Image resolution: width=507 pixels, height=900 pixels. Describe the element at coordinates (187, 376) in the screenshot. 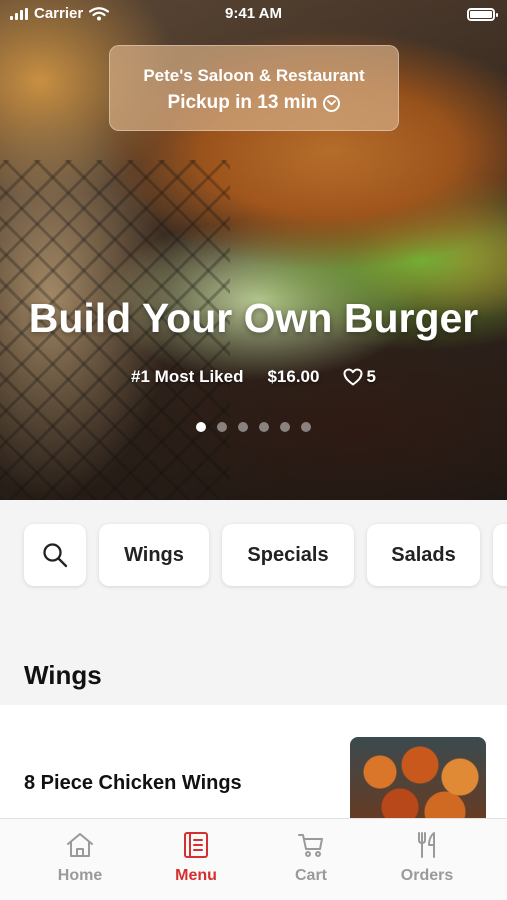

I see `hero-badge: #1 Most Liked` at that location.